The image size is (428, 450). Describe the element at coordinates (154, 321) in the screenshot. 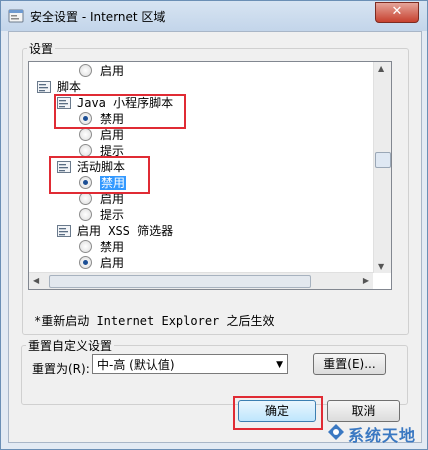

I see `restart-note: *重新启动 Internet Explorer 之后生效` at that location.